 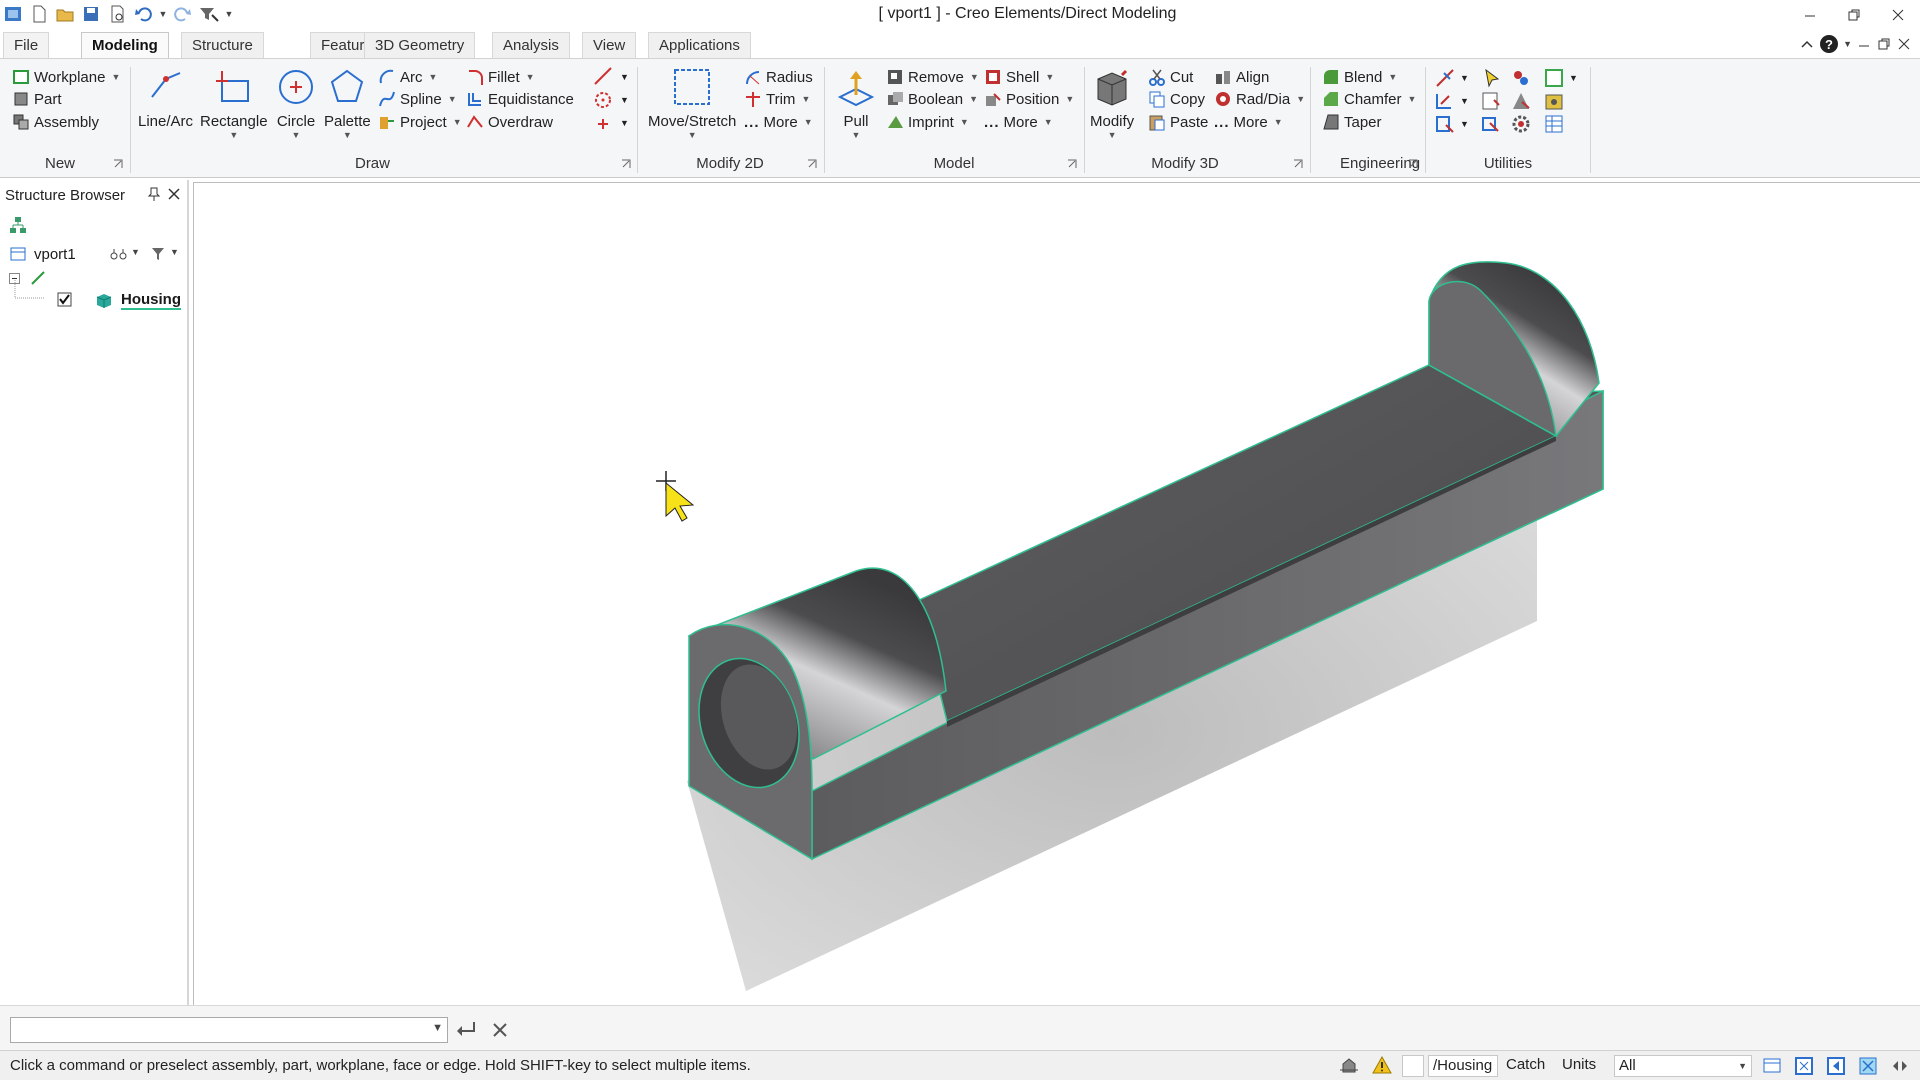 I want to click on construction-line-icon, so click(x=603, y=76).